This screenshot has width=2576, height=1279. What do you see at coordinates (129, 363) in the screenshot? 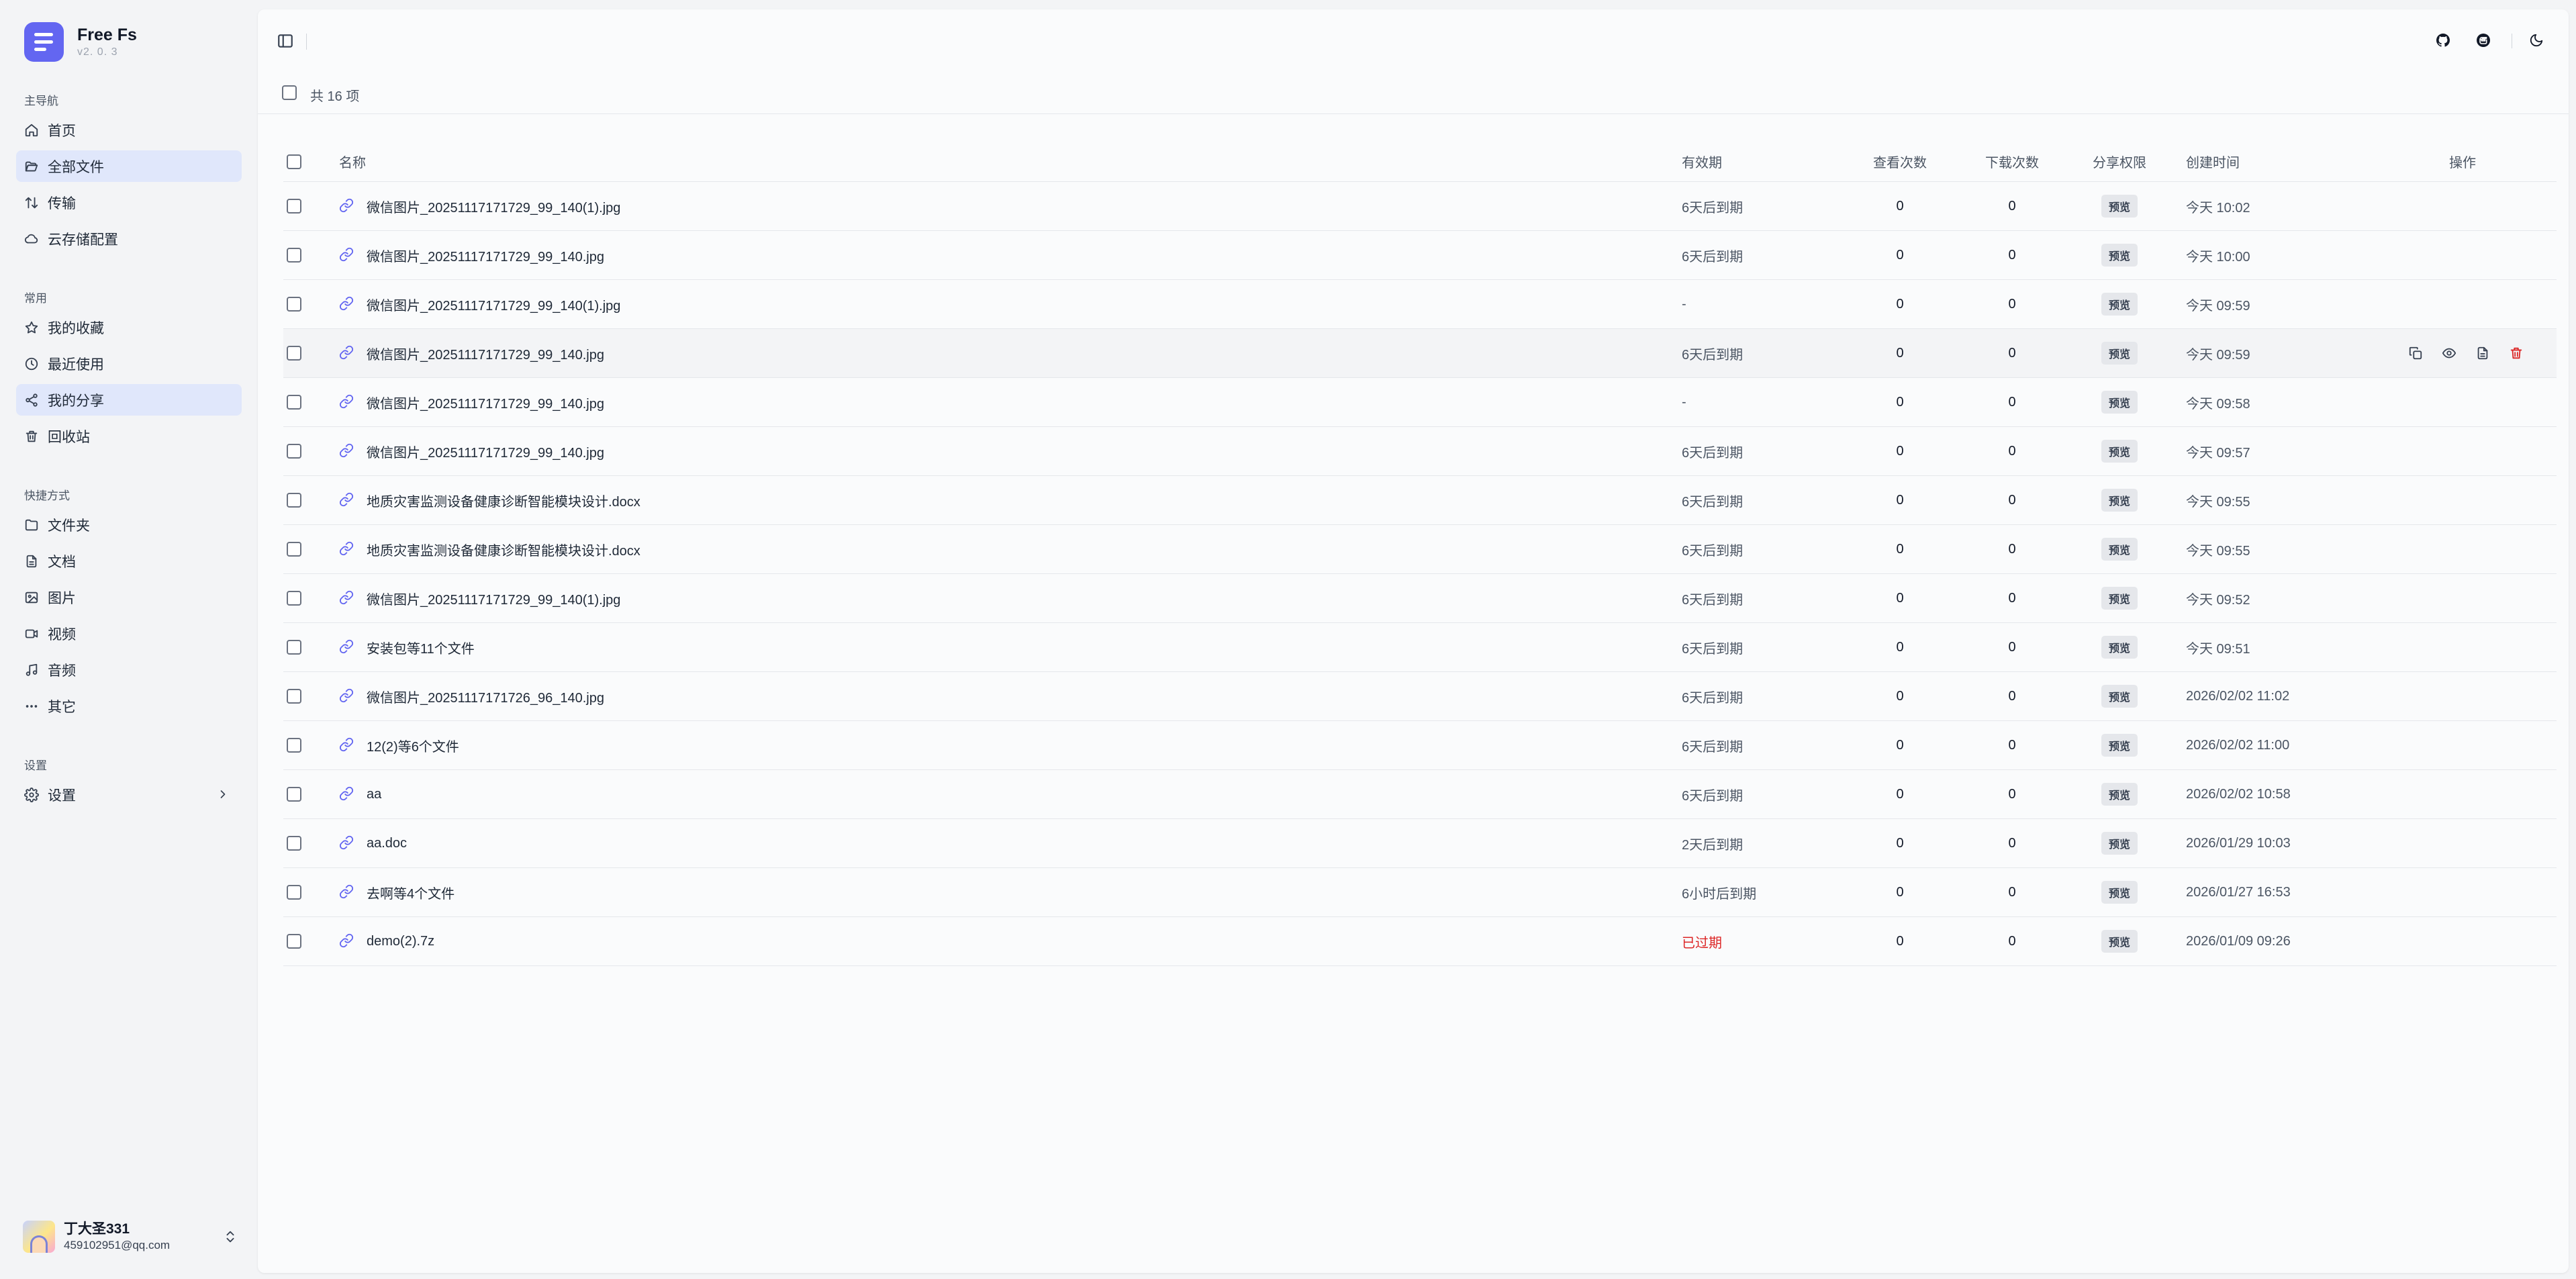
I see `sidebar-item-clock: 最近使用` at bounding box center [129, 363].